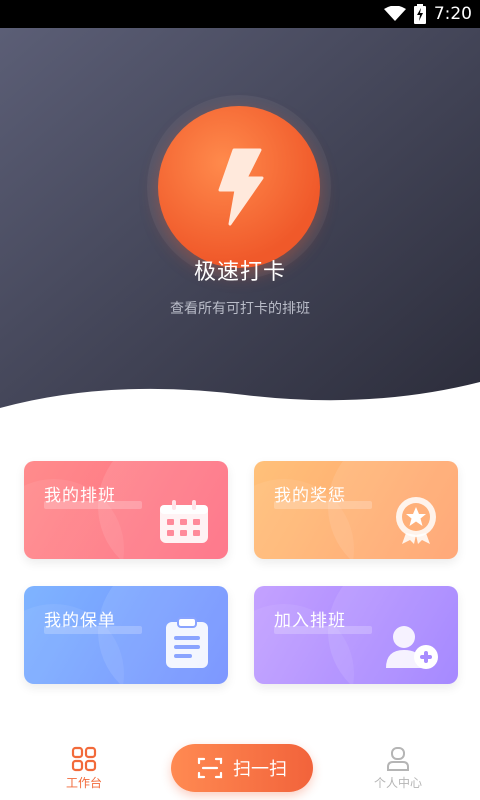 This screenshot has height=800, width=480. Describe the element at coordinates (239, 272) in the screenshot. I see `hero-title: 极速打卡` at that location.